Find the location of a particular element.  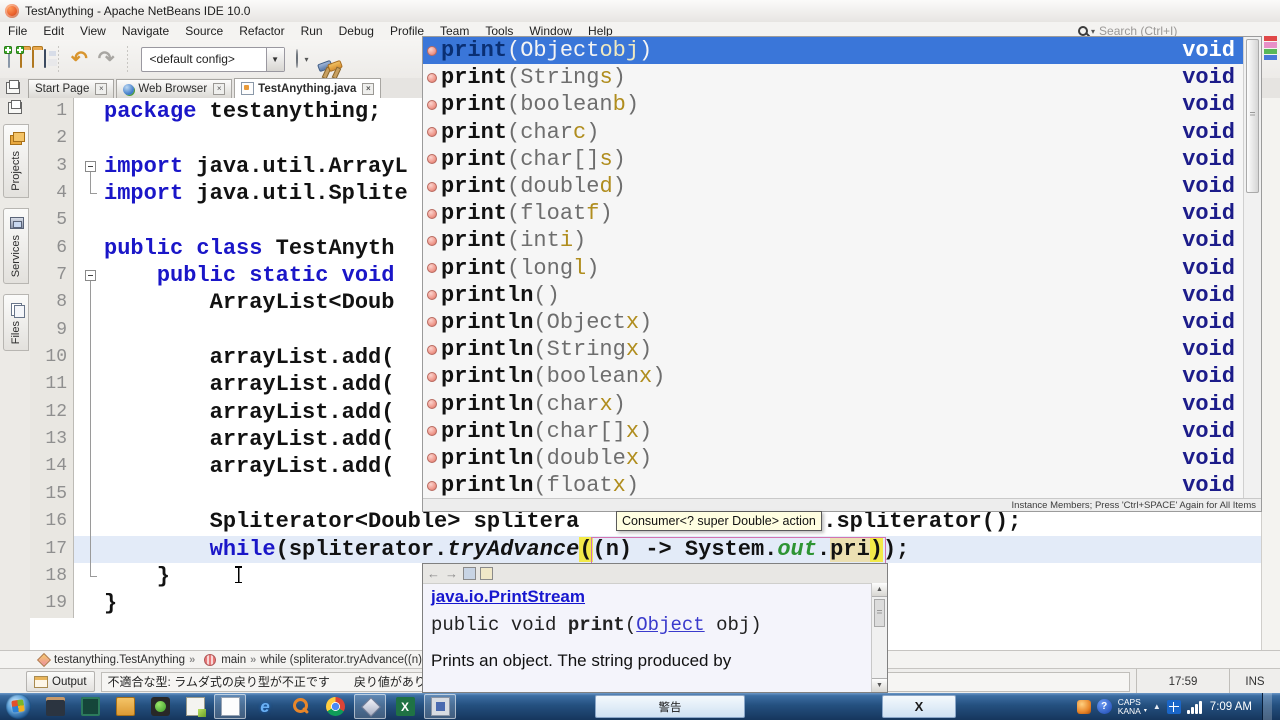

run-dropdown-icon: ▾ is located at coordinates (307, 59).